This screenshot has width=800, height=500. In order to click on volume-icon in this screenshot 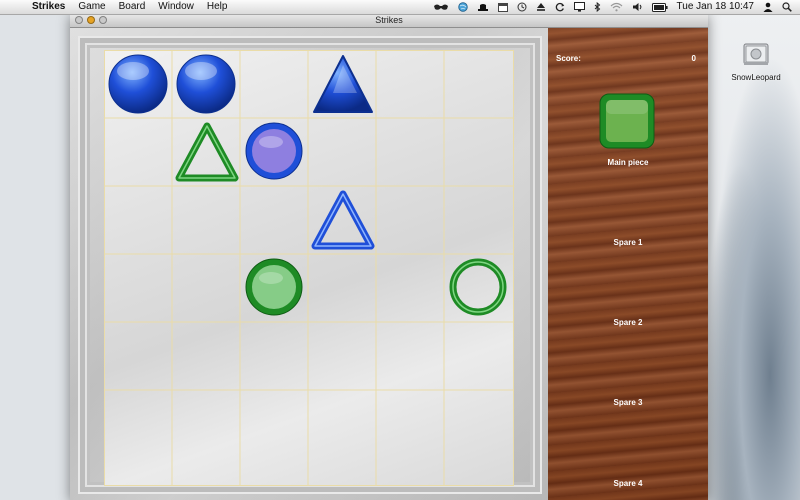, I will do `click(637, 7)`.